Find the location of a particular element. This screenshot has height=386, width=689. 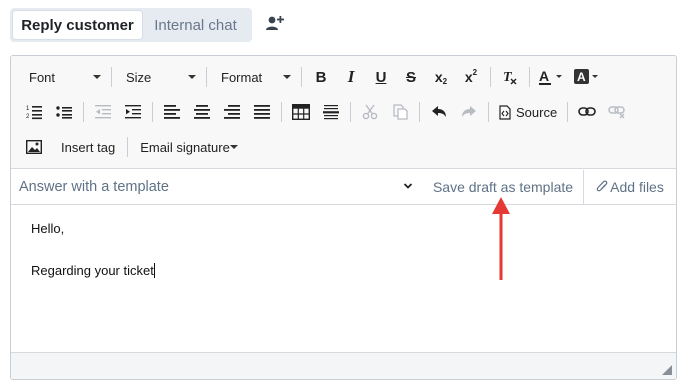

message-line-text: Regarding your ticket is located at coordinates (343, 270).